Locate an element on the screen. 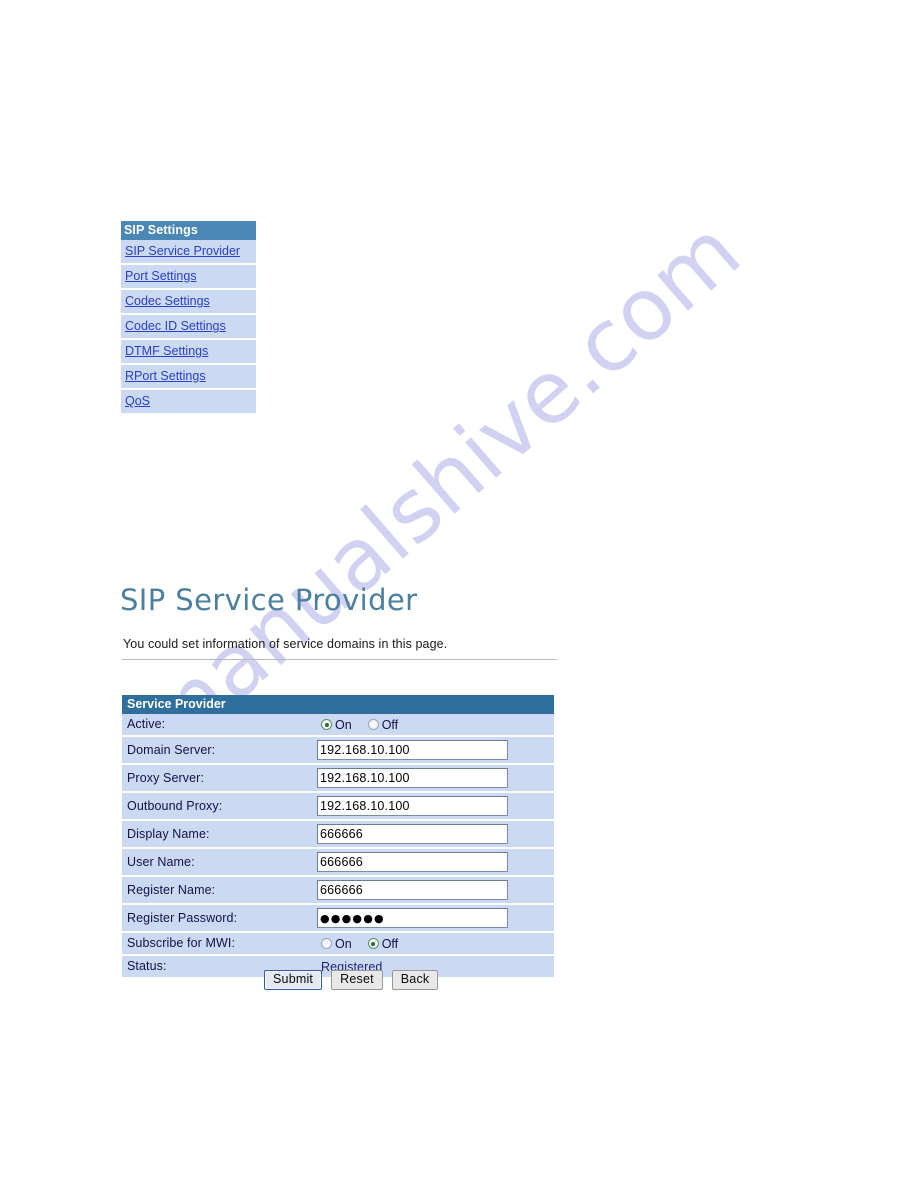  table-row-proxy-server: Proxy Server: is located at coordinates (338, 779).